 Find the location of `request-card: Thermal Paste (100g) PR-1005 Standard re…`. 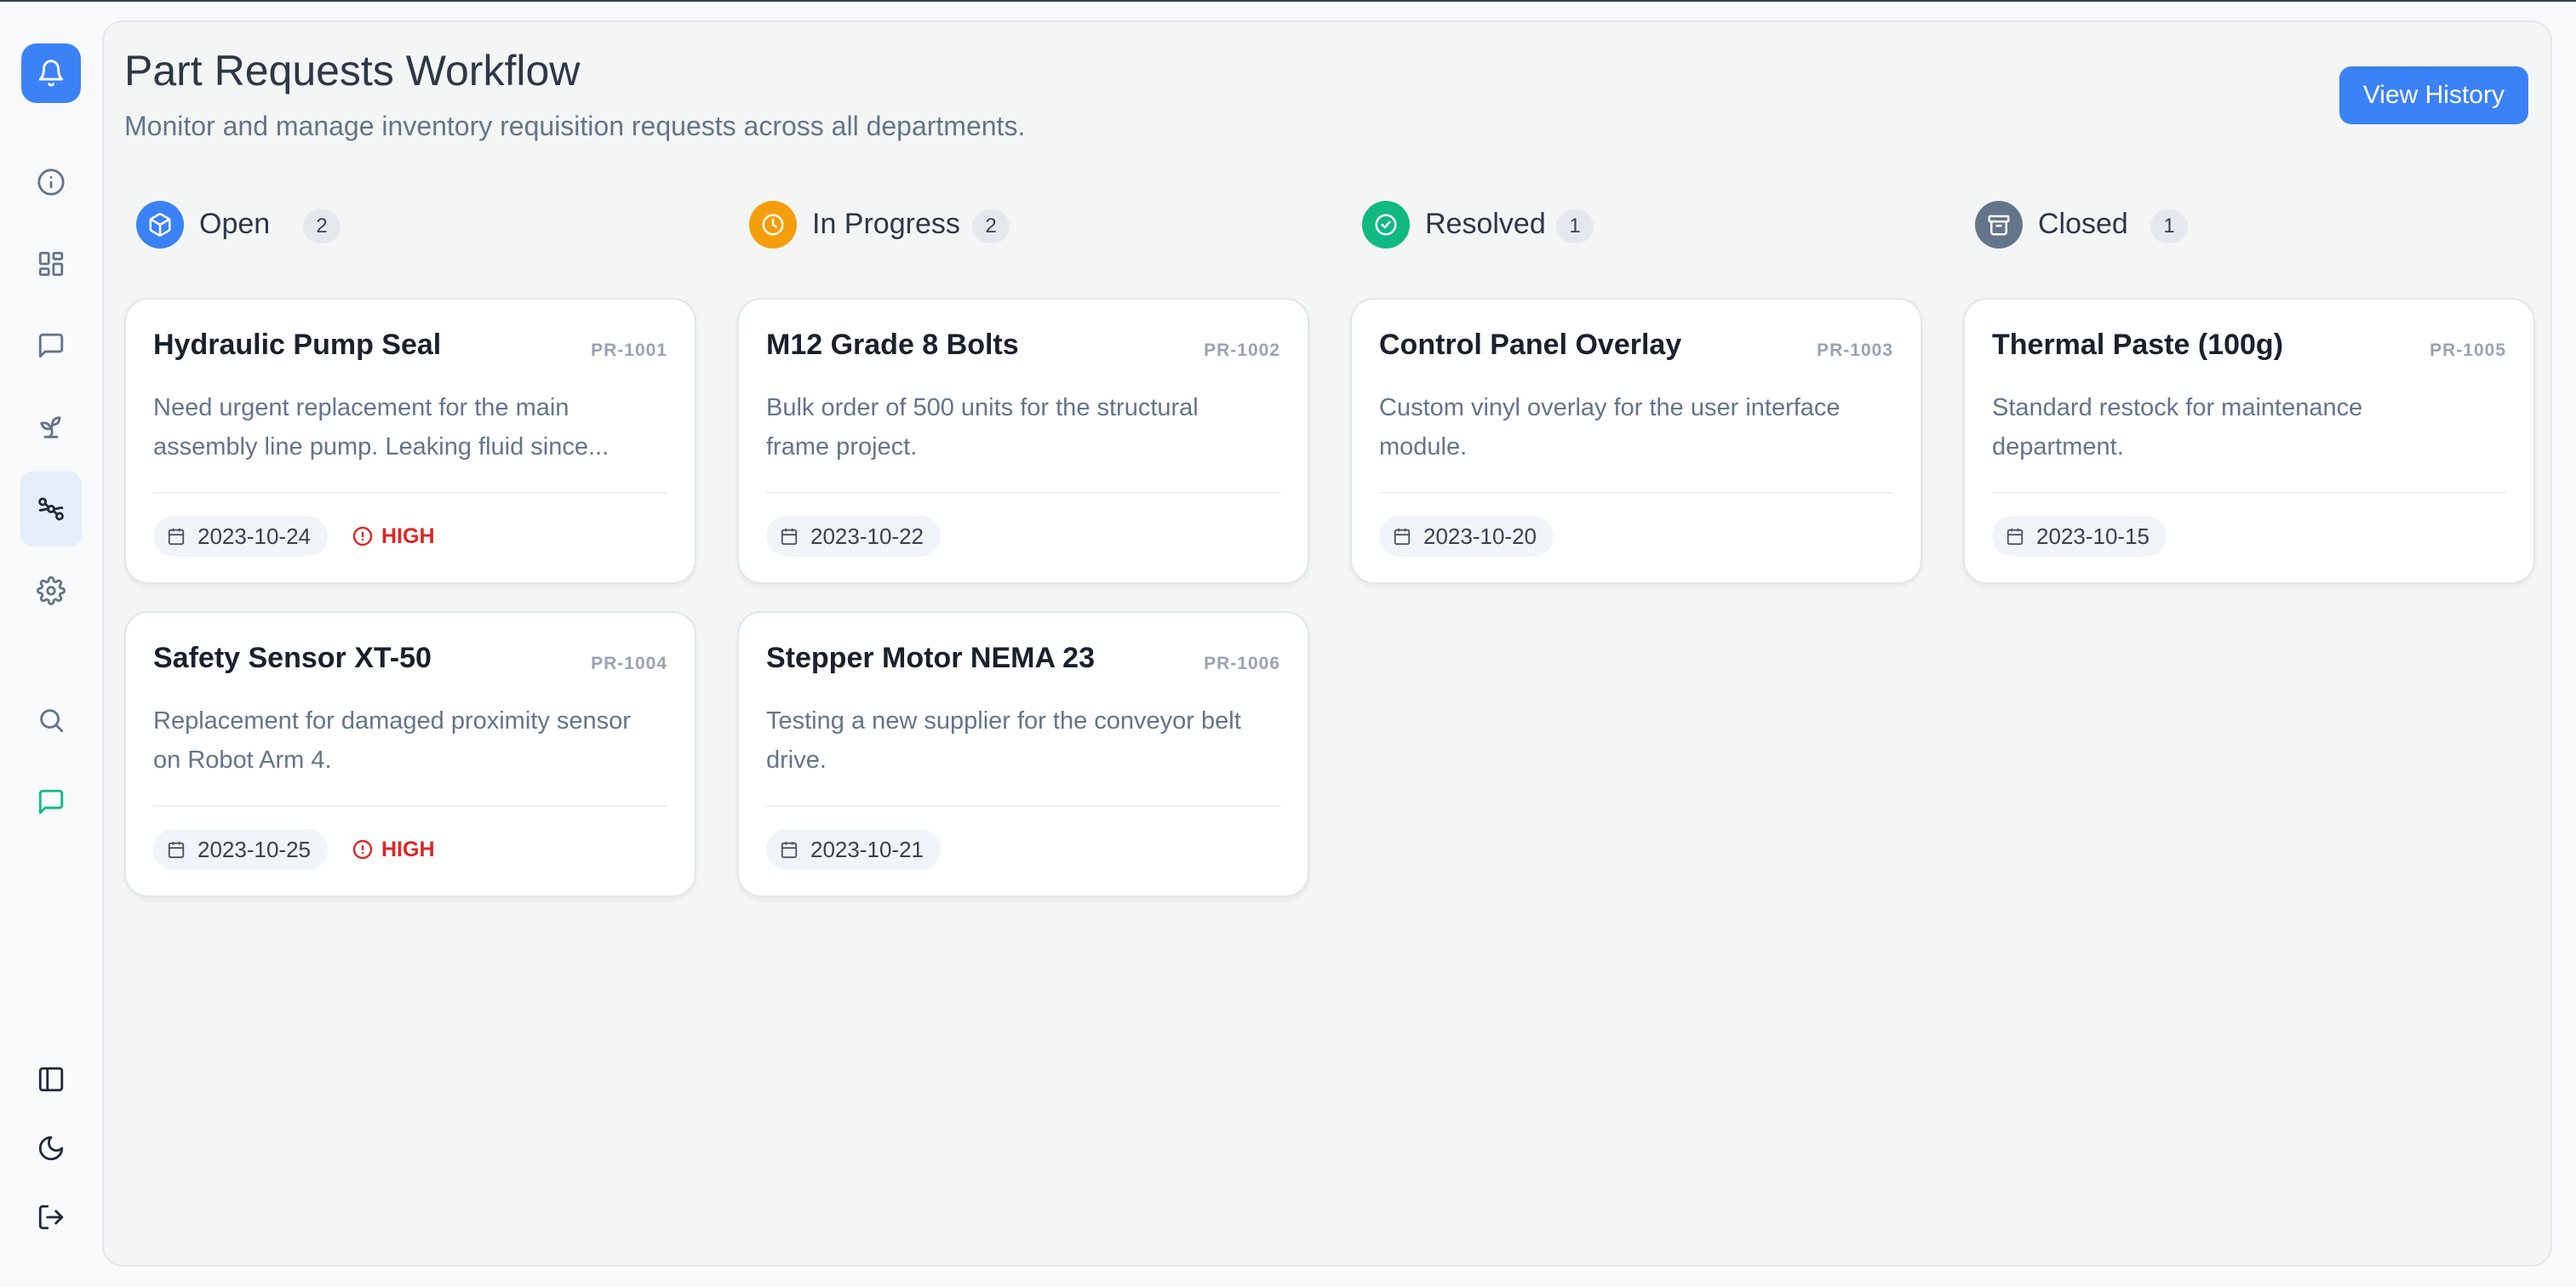

request-card: Thermal Paste (100g) PR-1005 Standard re… is located at coordinates (2249, 441).